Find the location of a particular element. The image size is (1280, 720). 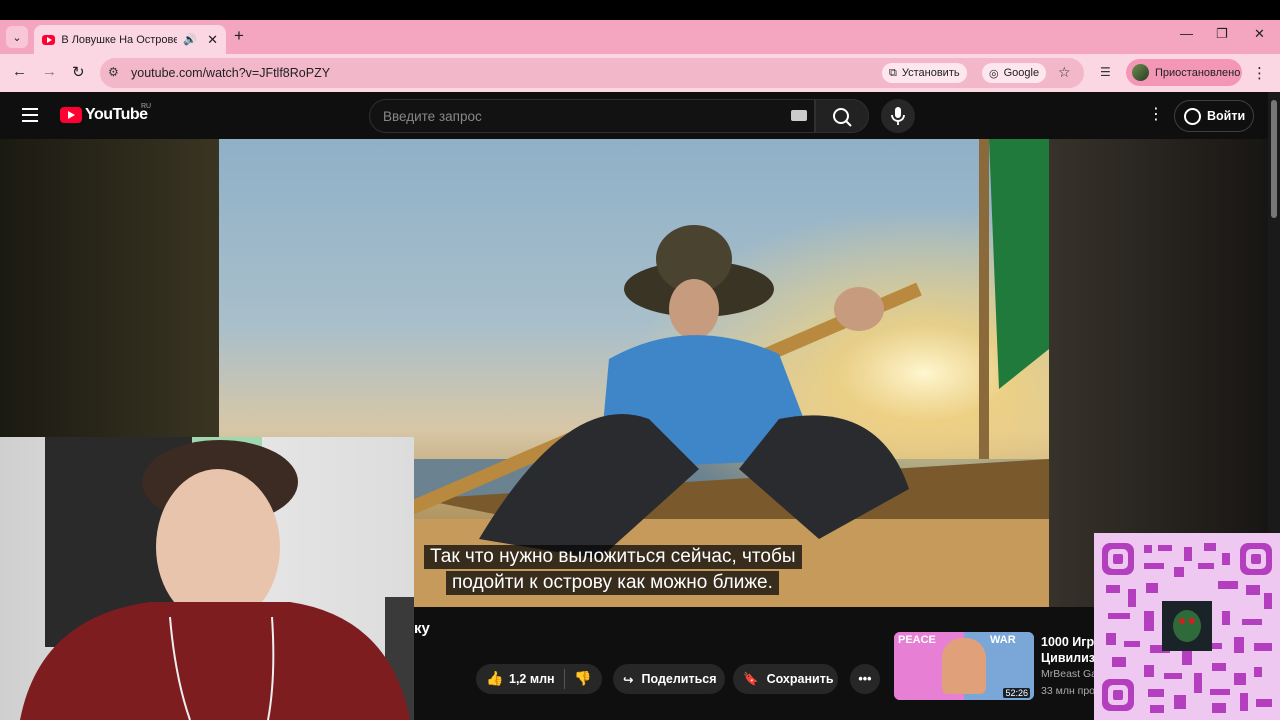

back-button: ← is located at coordinates (19, 71).